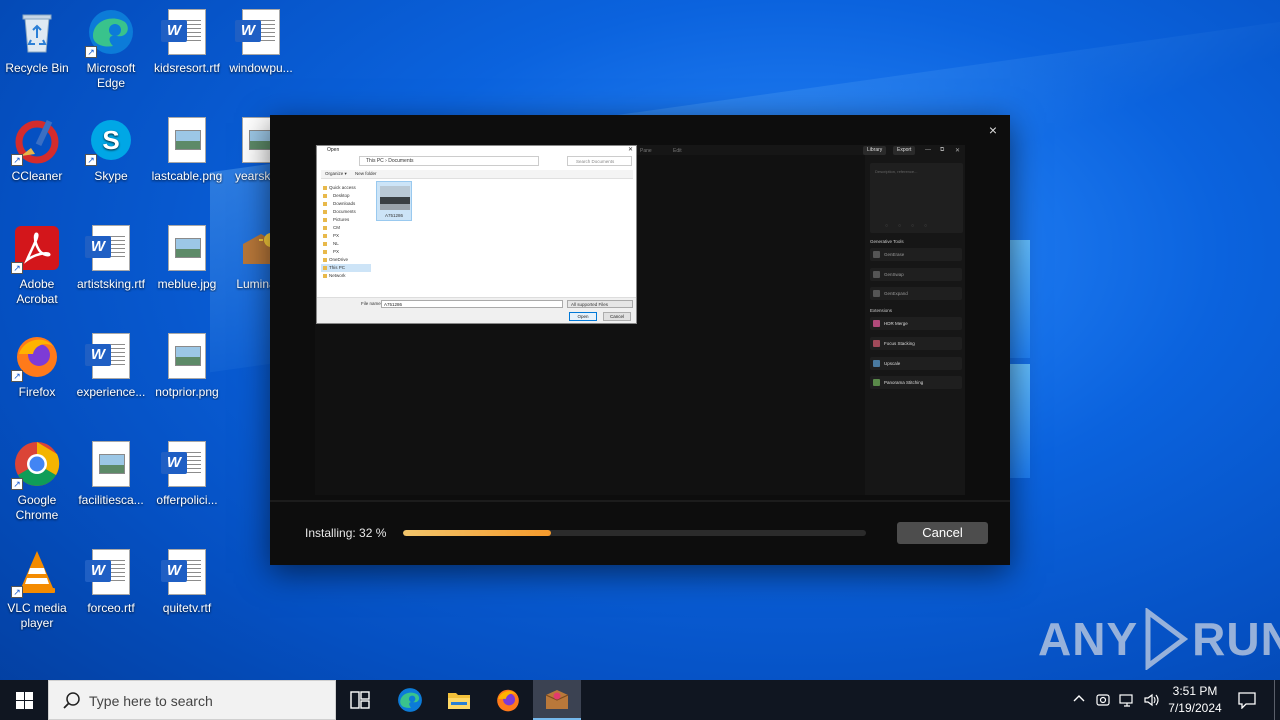 This screenshot has width=1280, height=720. Describe the element at coordinates (37, 291) in the screenshot. I see `desktop-icon-label: Adobe Acrobat` at that location.